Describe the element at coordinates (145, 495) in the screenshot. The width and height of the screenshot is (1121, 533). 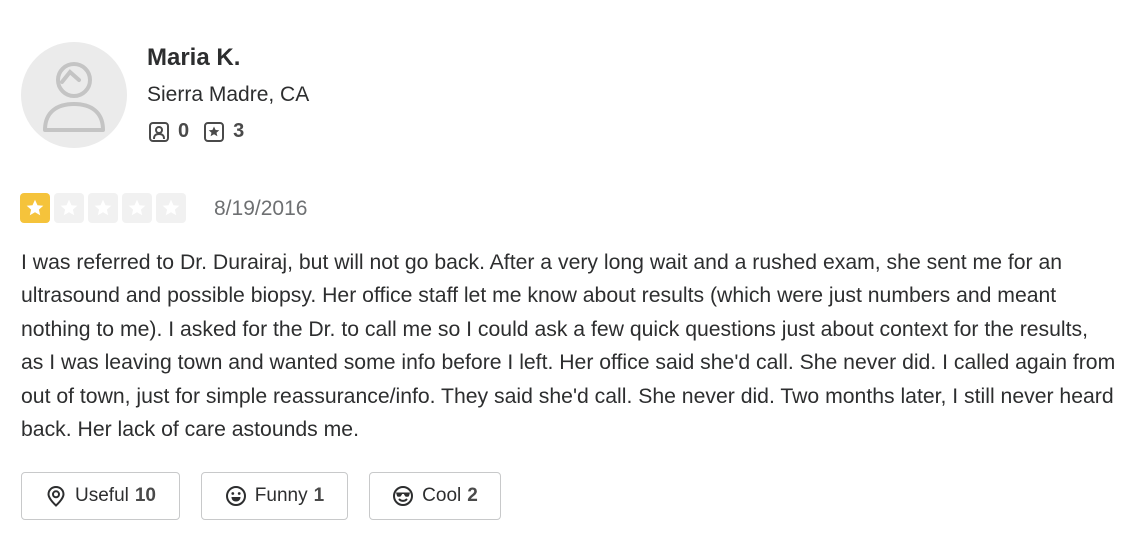
I see `useful-count: 10` at that location.